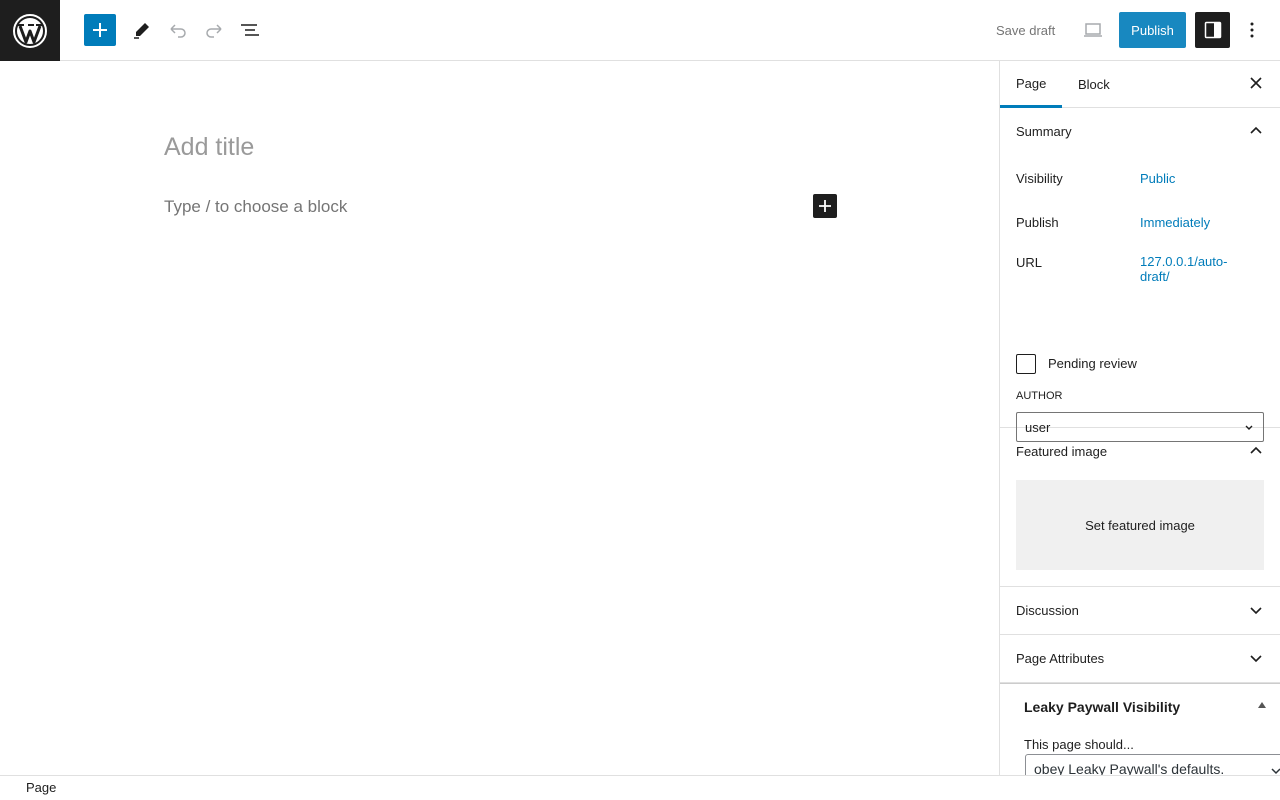  I want to click on add-block-button, so click(100, 30).